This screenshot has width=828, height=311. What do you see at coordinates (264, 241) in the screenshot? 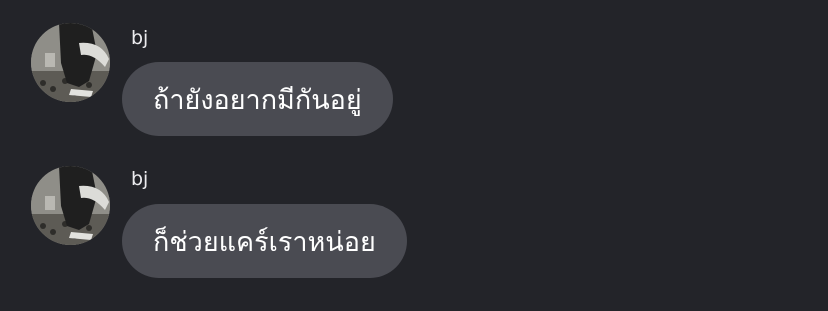
I see `message-bubble: ก็ช่วยแคร์เราหน่อย` at bounding box center [264, 241].